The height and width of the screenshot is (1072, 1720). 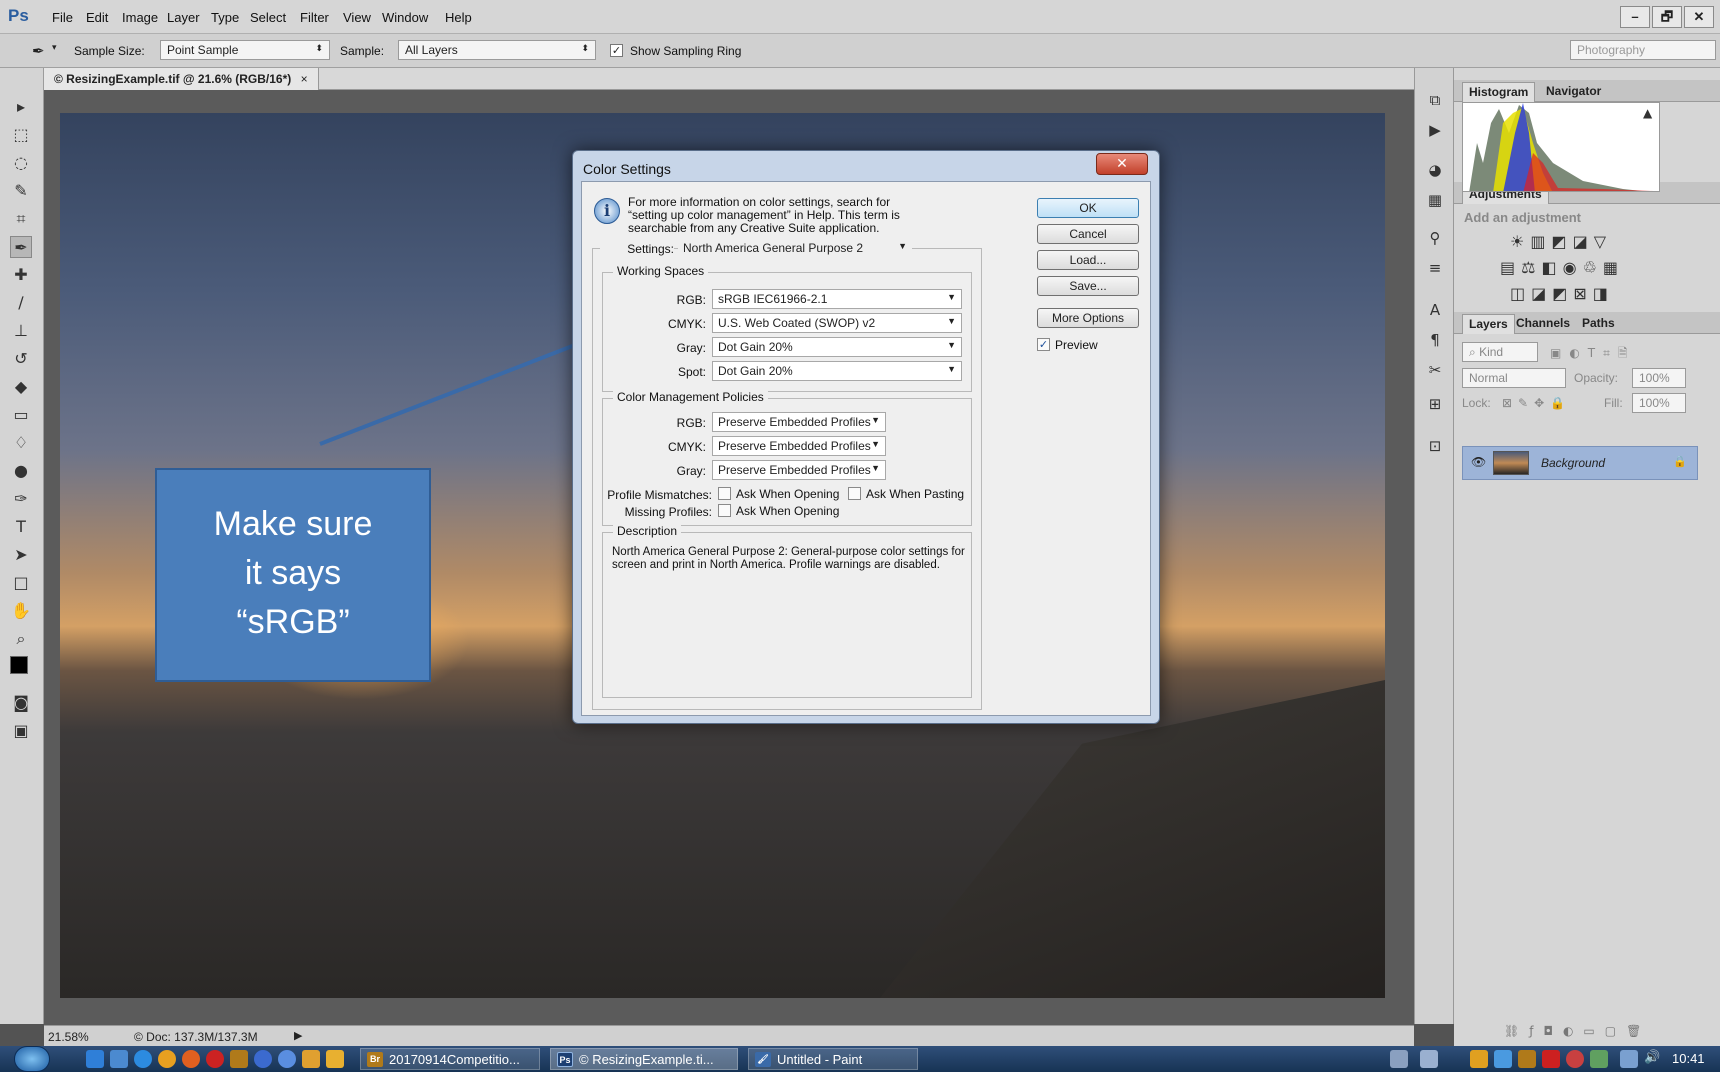 What do you see at coordinates (21, 359) in the screenshot?
I see `history-brush-icon: ↺` at bounding box center [21, 359].